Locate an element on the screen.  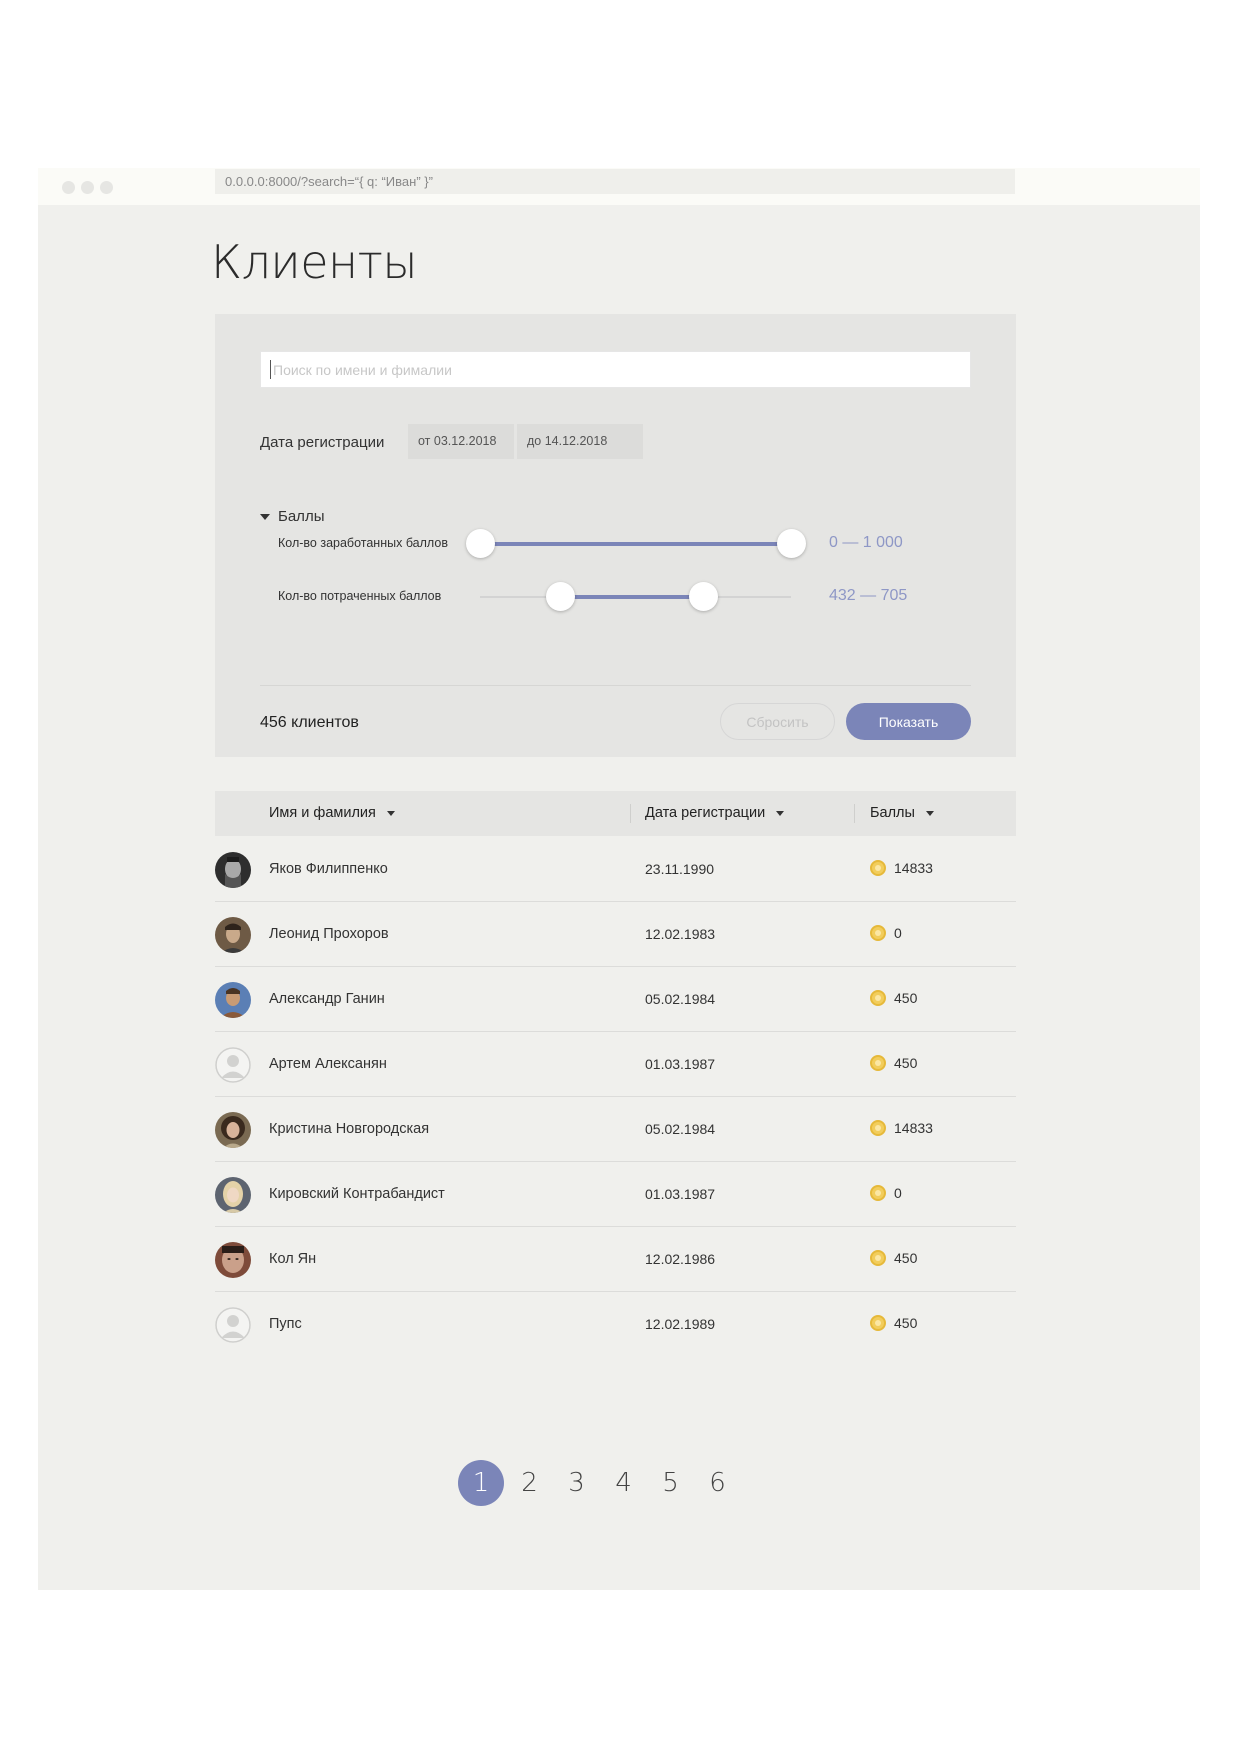
spent-points-range-fill is located at coordinates (631, 597).